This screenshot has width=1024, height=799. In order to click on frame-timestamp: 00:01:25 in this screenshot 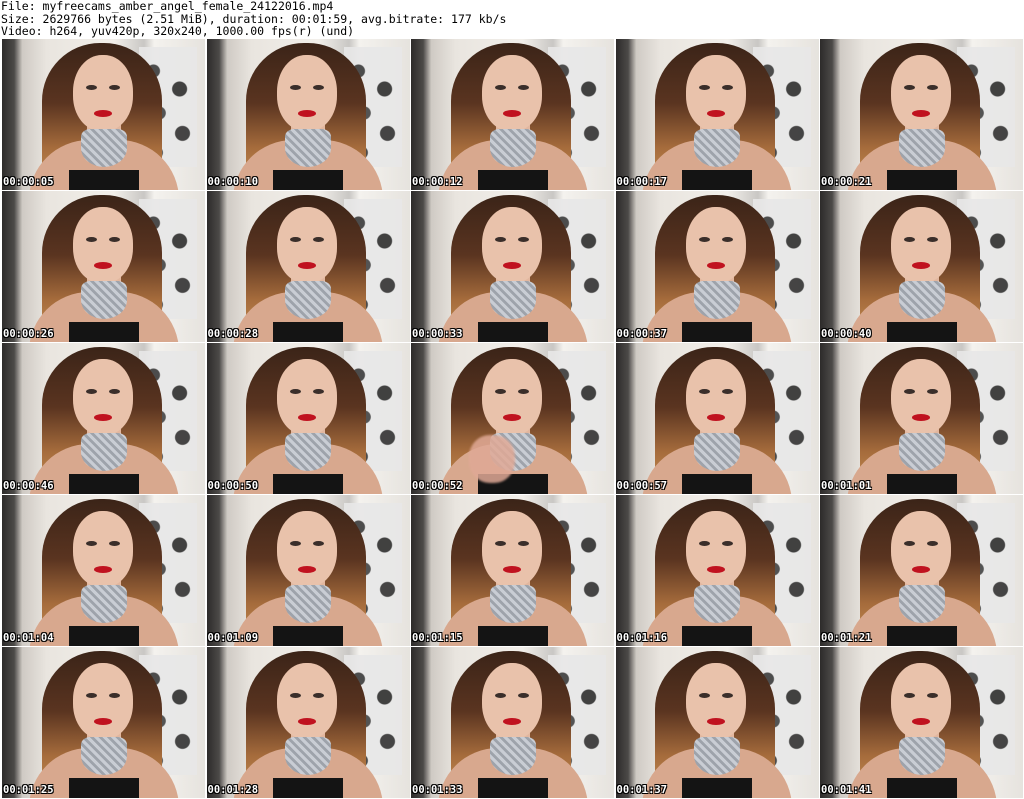, I will do `click(28, 790)`.